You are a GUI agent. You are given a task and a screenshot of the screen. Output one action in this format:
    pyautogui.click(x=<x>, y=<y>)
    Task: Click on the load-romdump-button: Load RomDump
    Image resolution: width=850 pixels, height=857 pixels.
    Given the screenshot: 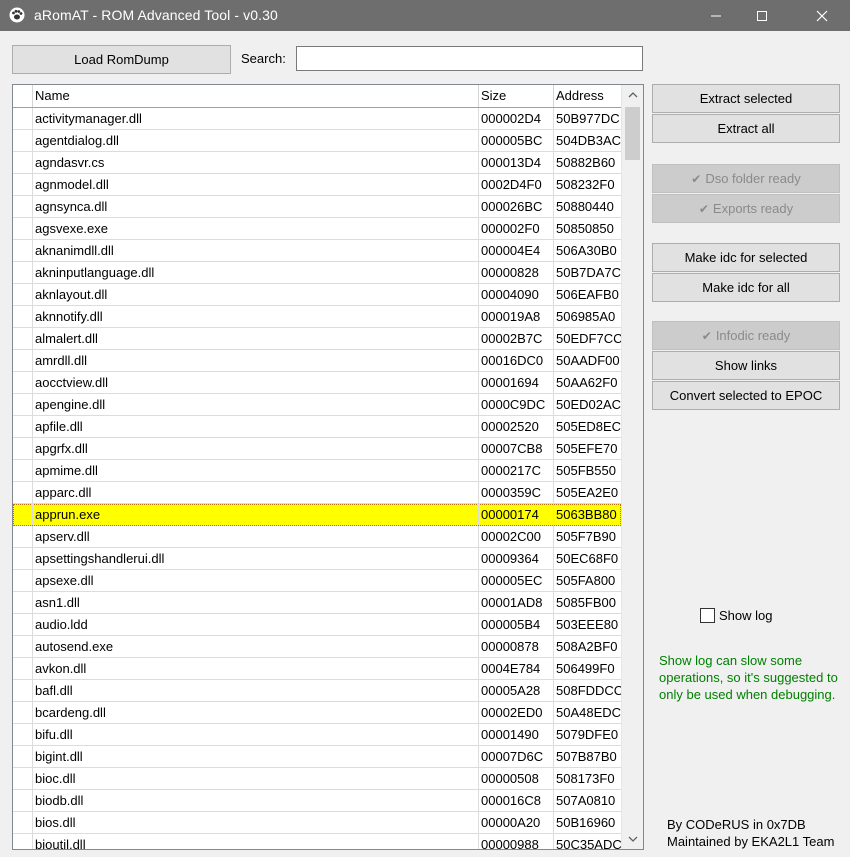 What is the action you would take?
    pyautogui.click(x=121, y=59)
    